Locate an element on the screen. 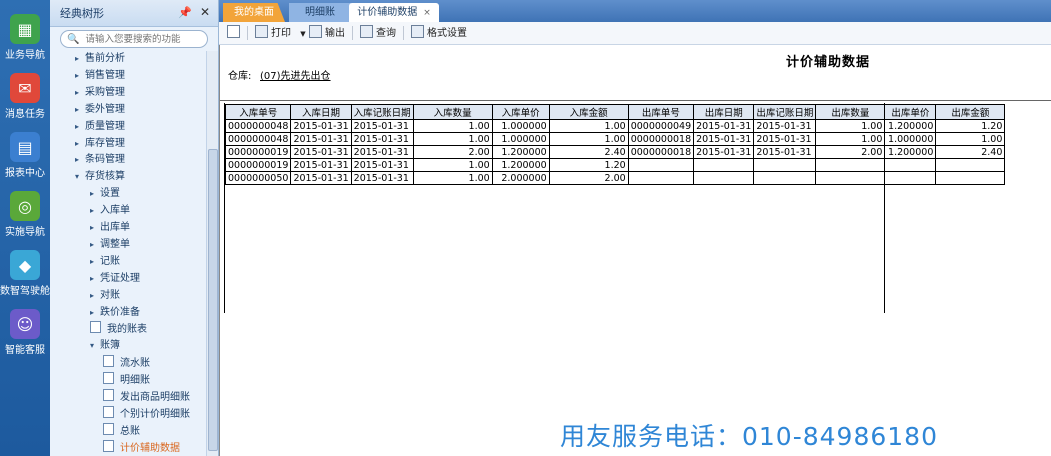 Image resolution: width=1051 pixels, height=456 pixels. export-button: 输出 is located at coordinates (327, 33).